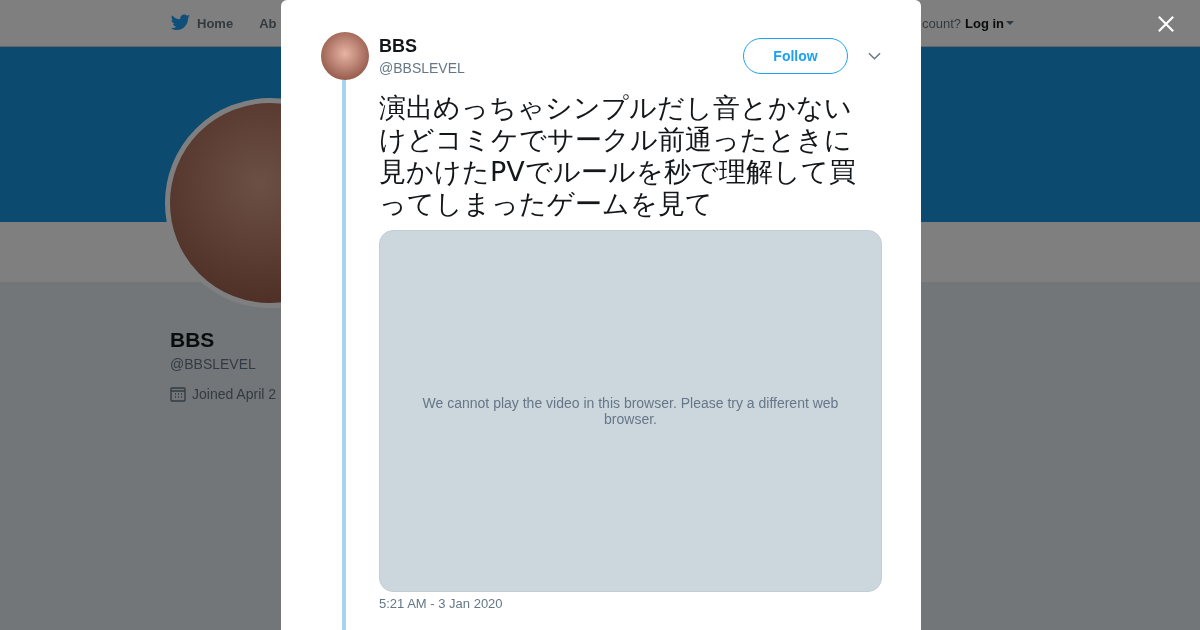 This screenshot has height=630, width=1200. What do you see at coordinates (441, 603) in the screenshot?
I see `tweet-timestamp: 5:21 AM - 3 Jan 2020` at bounding box center [441, 603].